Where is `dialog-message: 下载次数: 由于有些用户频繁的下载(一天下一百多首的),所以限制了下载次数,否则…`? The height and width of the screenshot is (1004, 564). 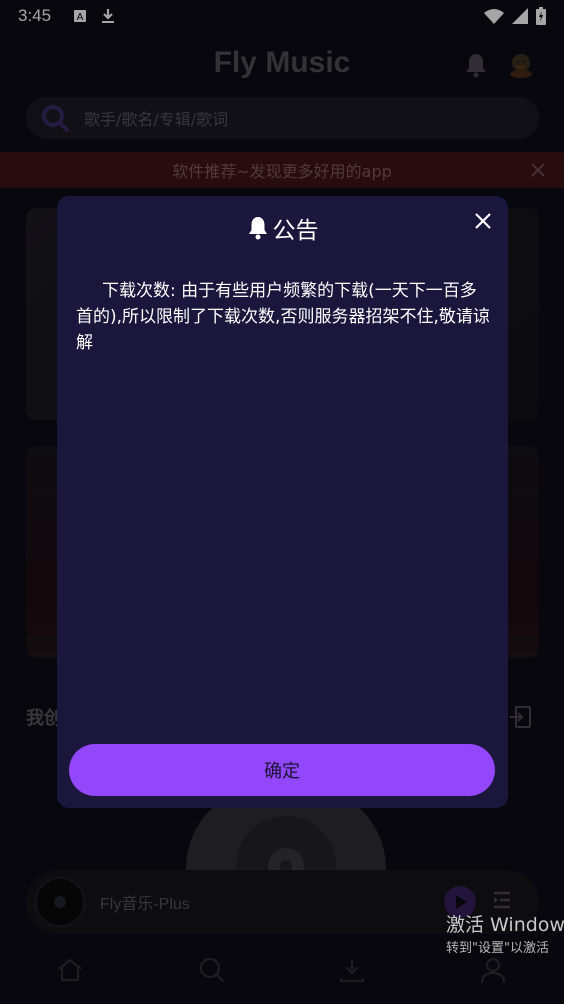
dialog-message: 下载次数: 由于有些用户频繁的下载(一天下一百多首的),所以限制了下载次数,否则… is located at coordinates (283, 317).